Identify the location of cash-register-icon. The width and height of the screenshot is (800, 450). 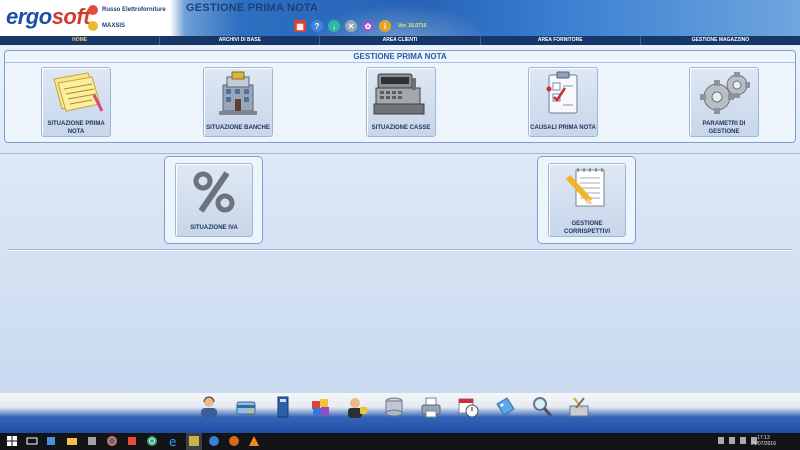
(399, 94).